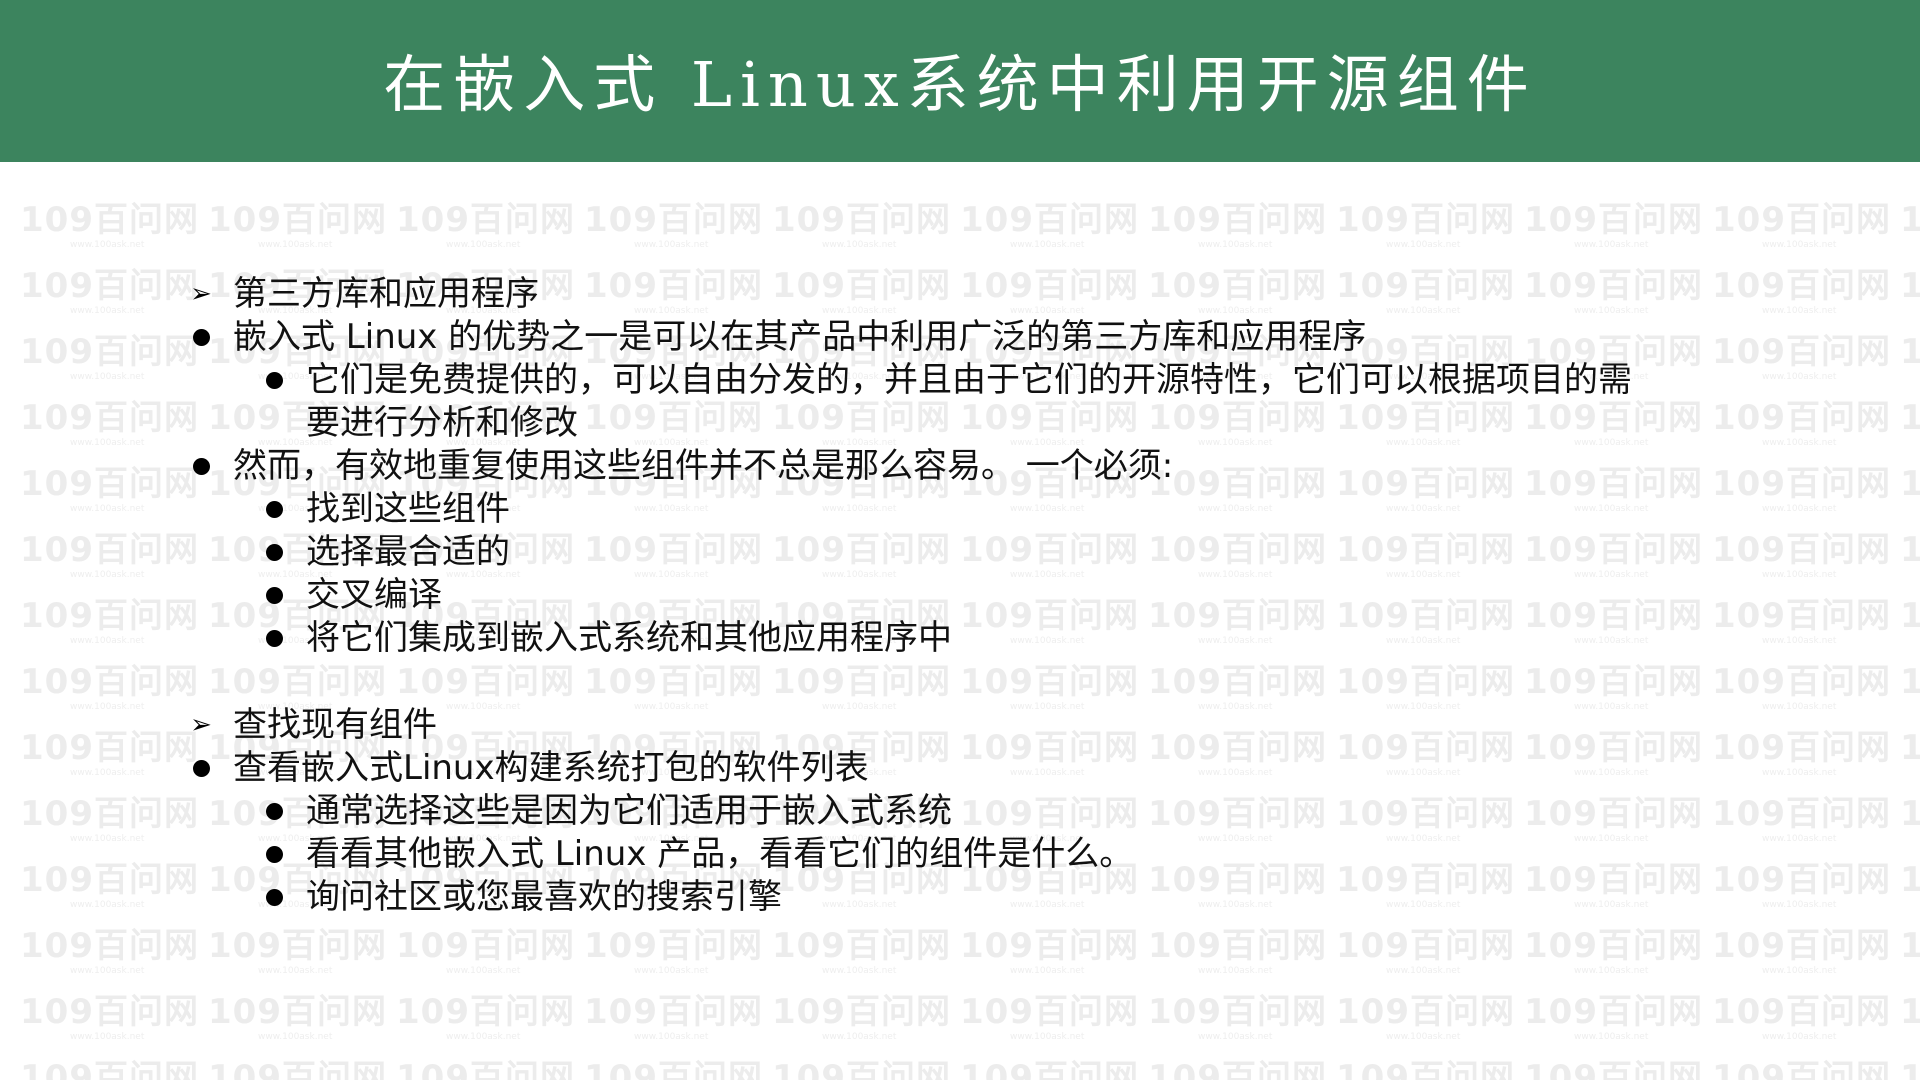 The image size is (1920, 1080). I want to click on list-item: 然而，有效地重复使用这些组件并不总是那么容易。 一个必须:, so click(703, 466).